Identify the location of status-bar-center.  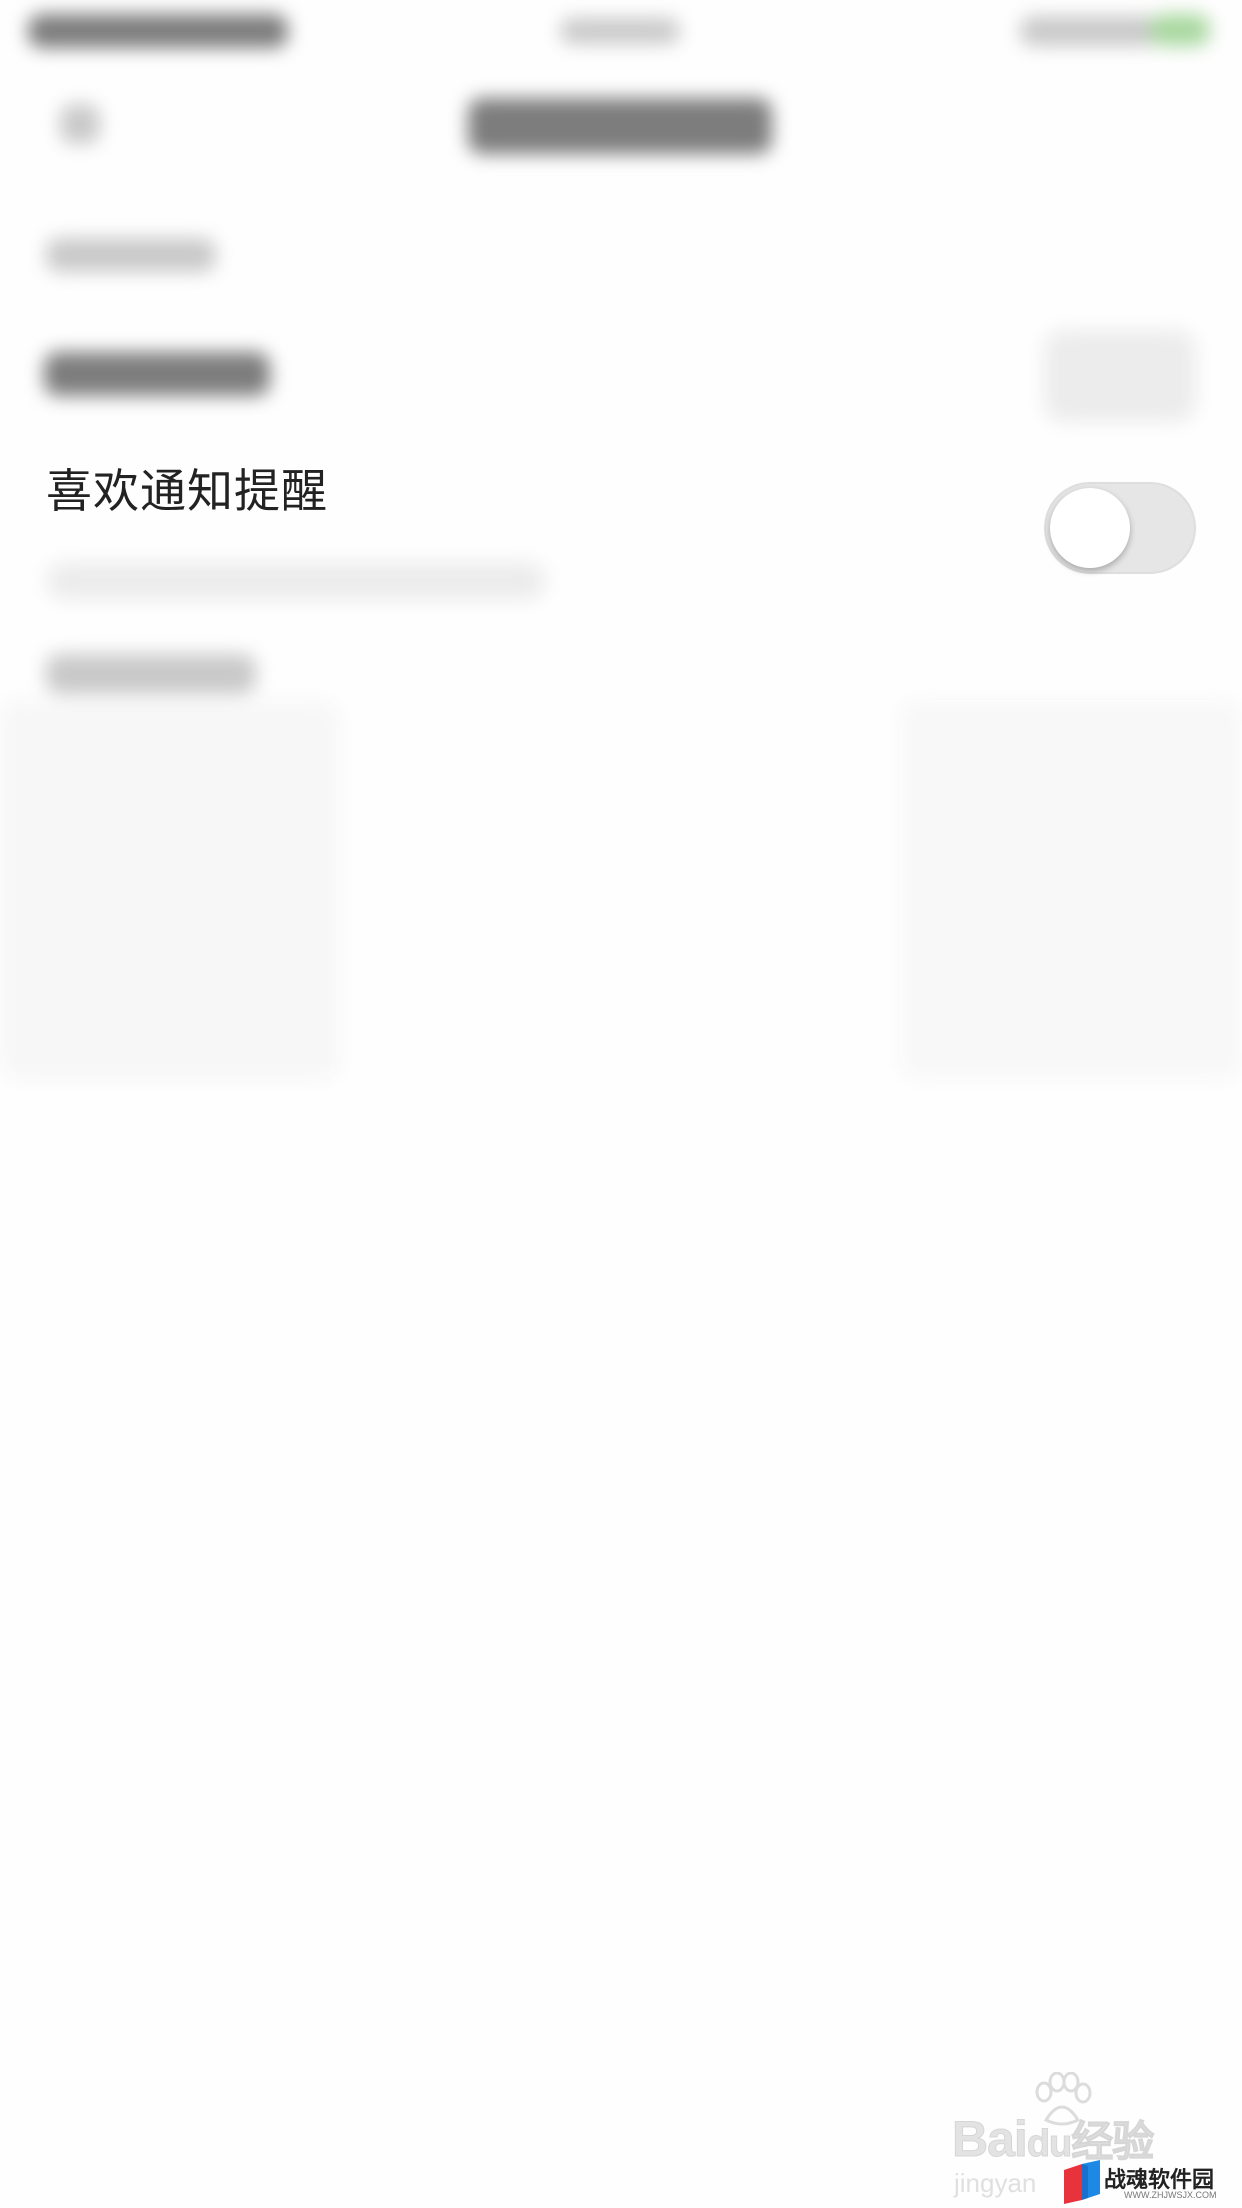
(620, 31).